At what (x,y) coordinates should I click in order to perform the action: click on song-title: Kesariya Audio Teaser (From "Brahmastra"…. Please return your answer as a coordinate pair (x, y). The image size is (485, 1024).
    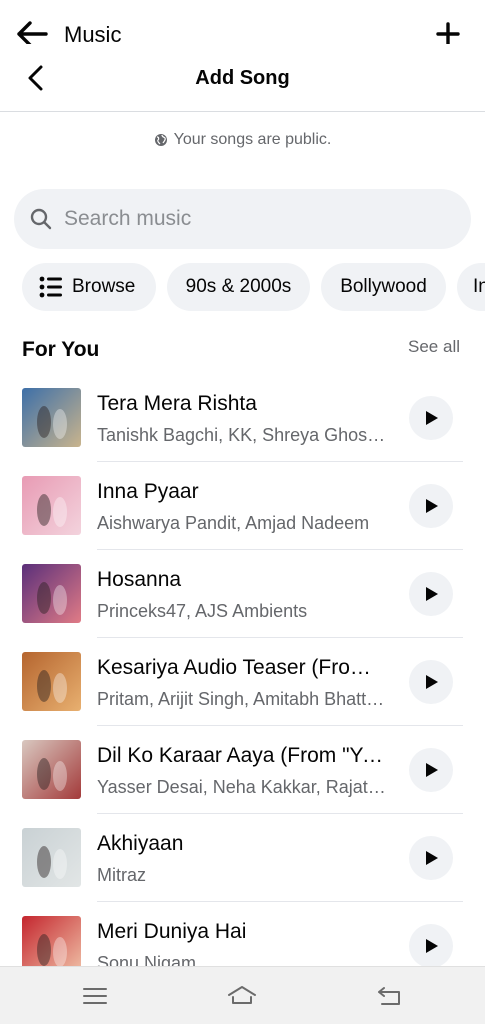
    Looking at the image, I should click on (242, 667).